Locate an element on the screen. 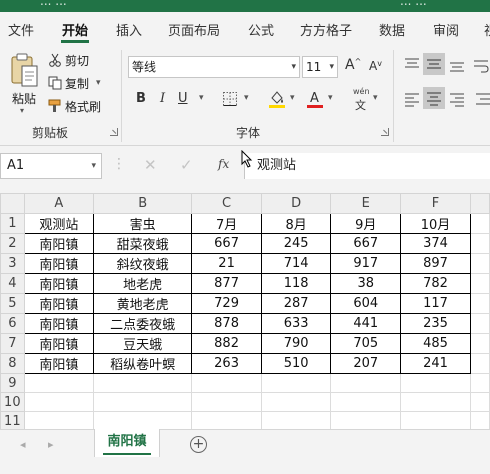 The width and height of the screenshot is (490, 474). grid-cell: 豆天蛾 is located at coordinates (143, 343).